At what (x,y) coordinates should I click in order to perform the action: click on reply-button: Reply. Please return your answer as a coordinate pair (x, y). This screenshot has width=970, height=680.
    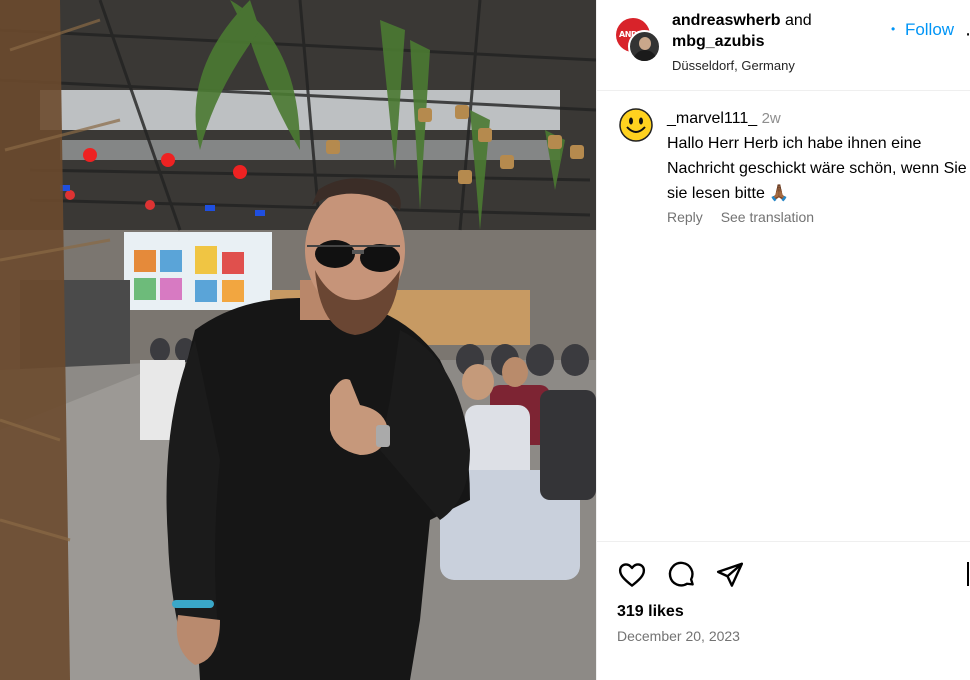
    Looking at the image, I should click on (685, 217).